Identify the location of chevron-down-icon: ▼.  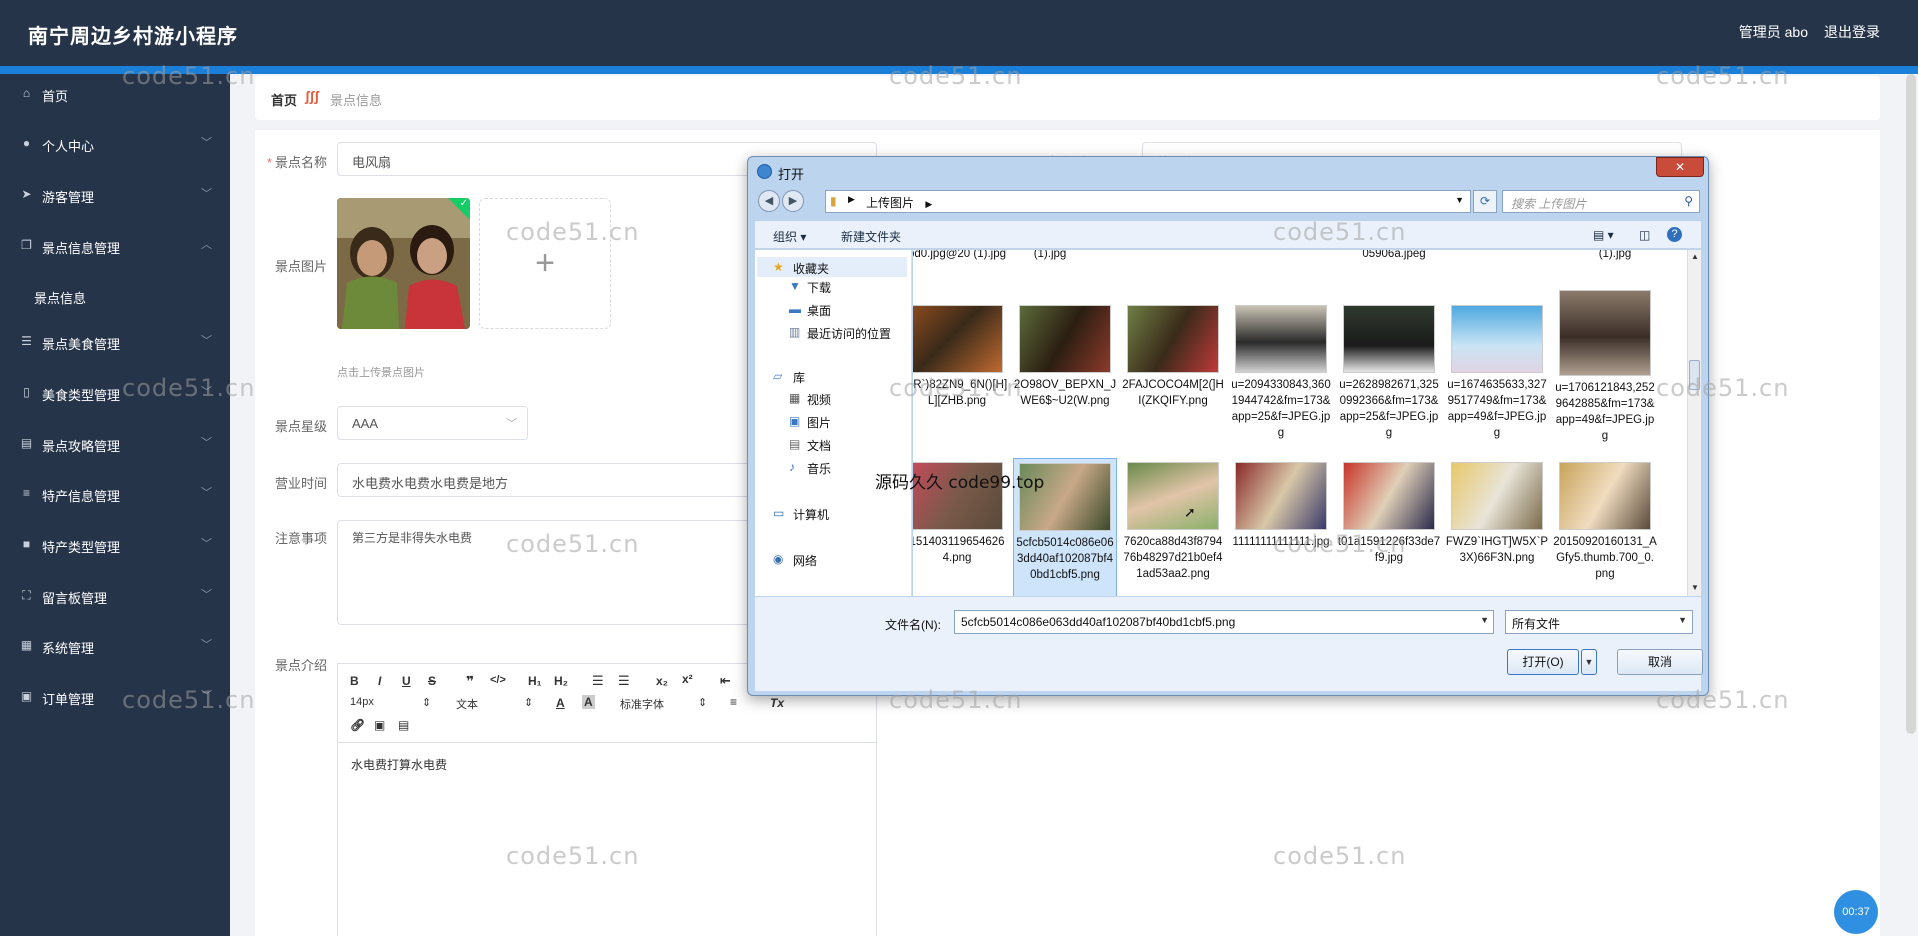
(1484, 620).